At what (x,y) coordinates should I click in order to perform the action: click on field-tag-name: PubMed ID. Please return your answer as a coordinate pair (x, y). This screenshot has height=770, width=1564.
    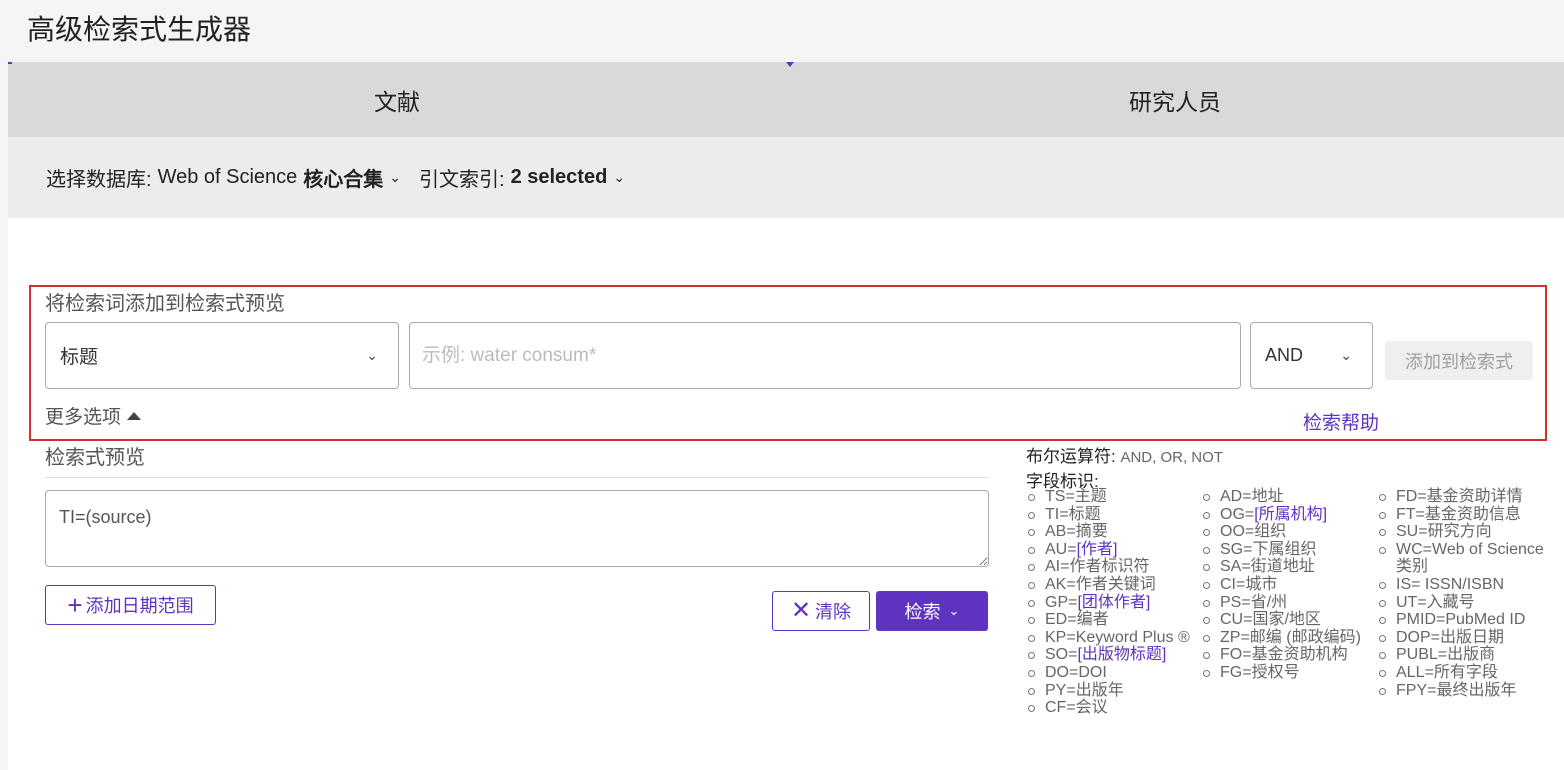
    Looking at the image, I should click on (1485, 620).